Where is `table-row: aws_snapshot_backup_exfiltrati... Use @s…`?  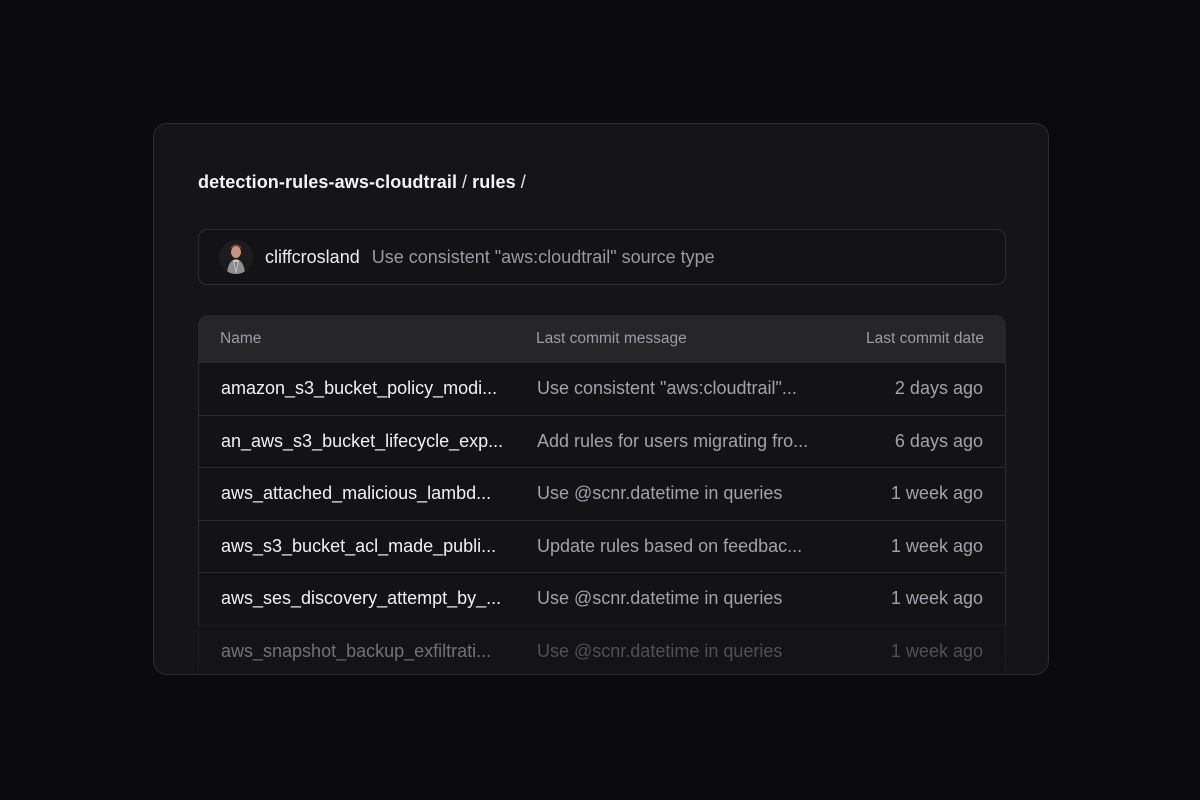 table-row: aws_snapshot_backup_exfiltrati... Use @s… is located at coordinates (602, 649).